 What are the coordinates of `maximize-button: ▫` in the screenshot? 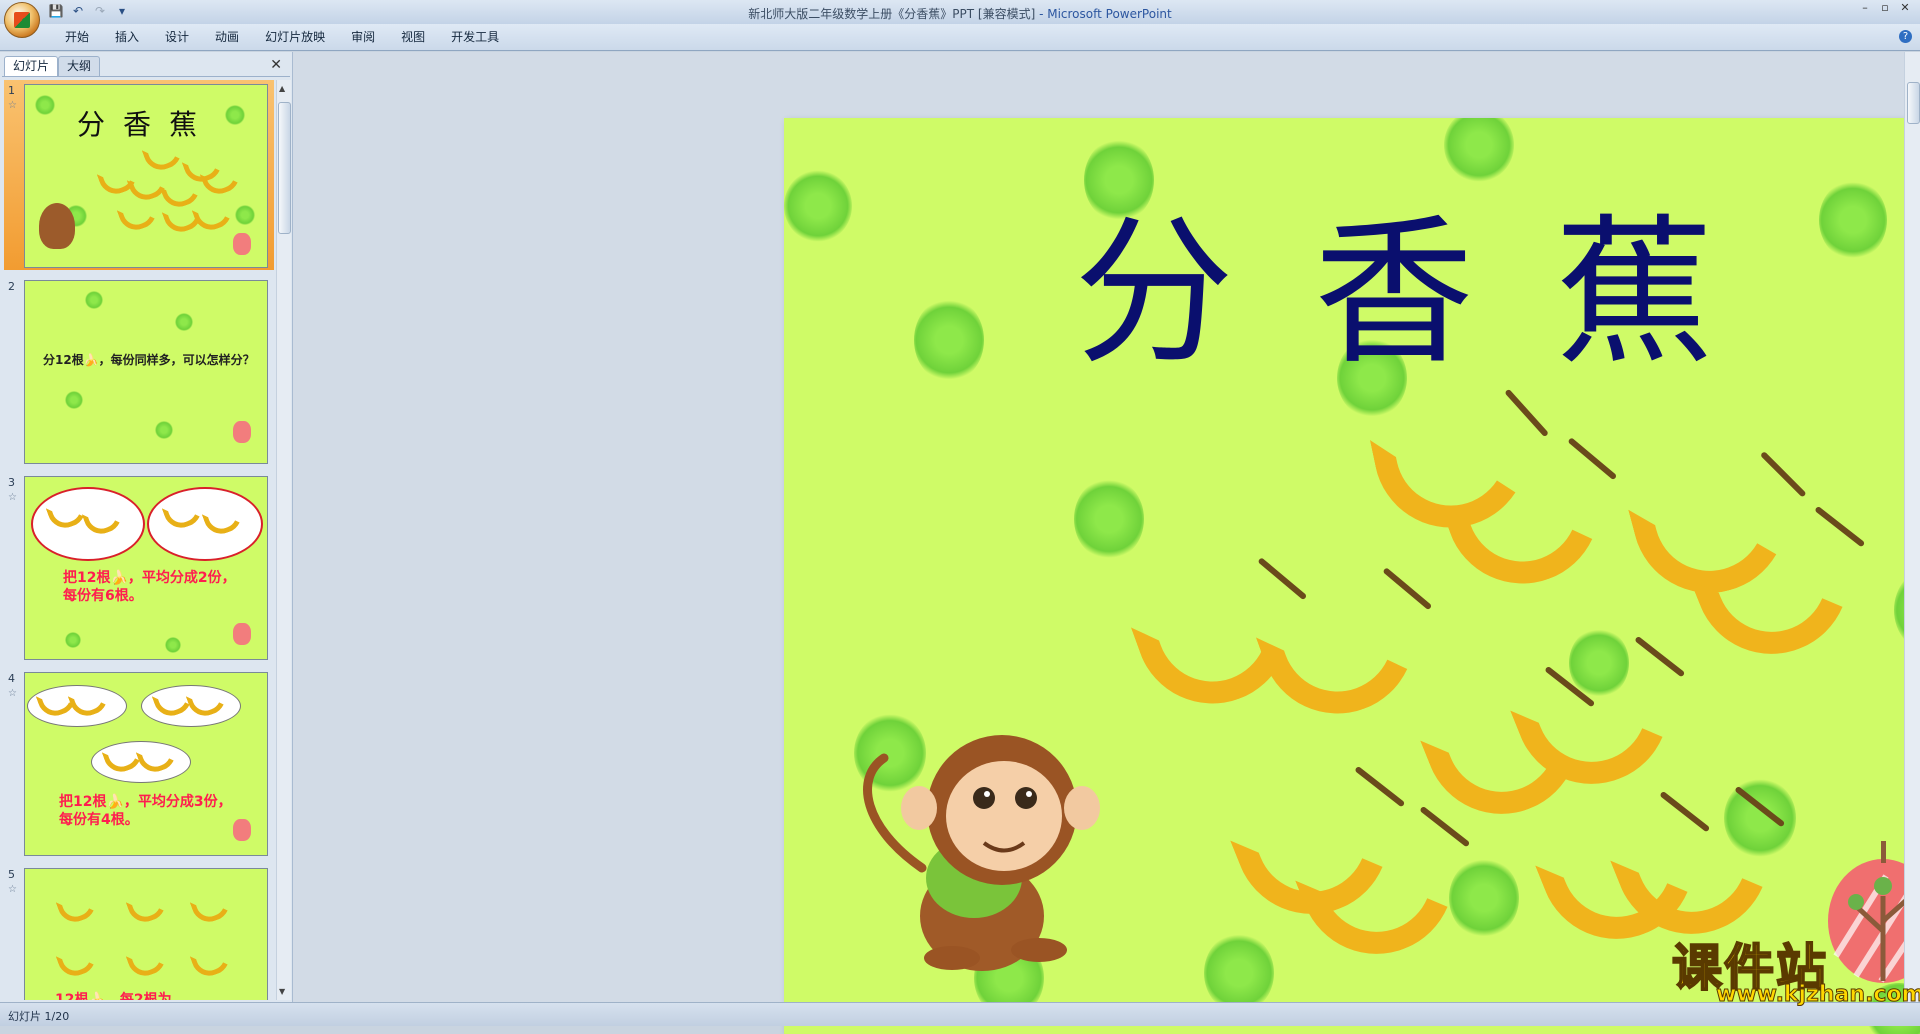 It's located at (1885, 9).